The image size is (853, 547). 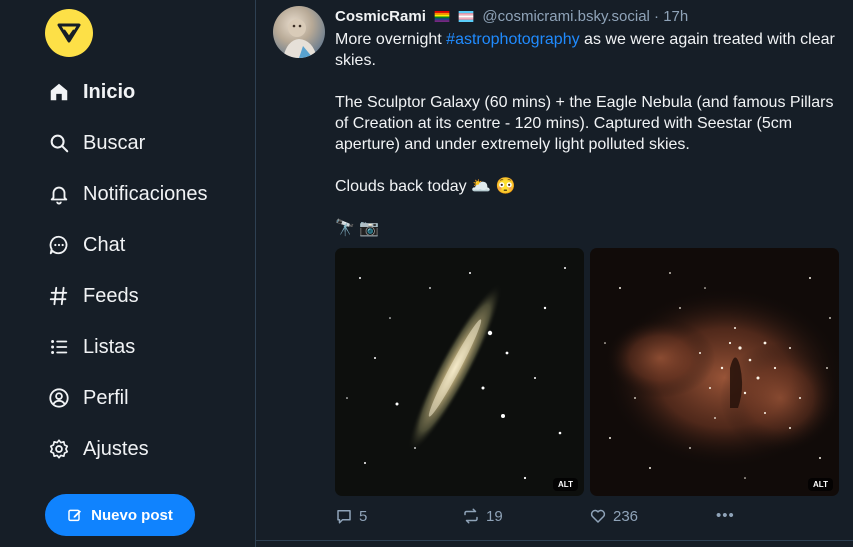 What do you see at coordinates (344, 517) in the screenshot?
I see `reply-icon` at bounding box center [344, 517].